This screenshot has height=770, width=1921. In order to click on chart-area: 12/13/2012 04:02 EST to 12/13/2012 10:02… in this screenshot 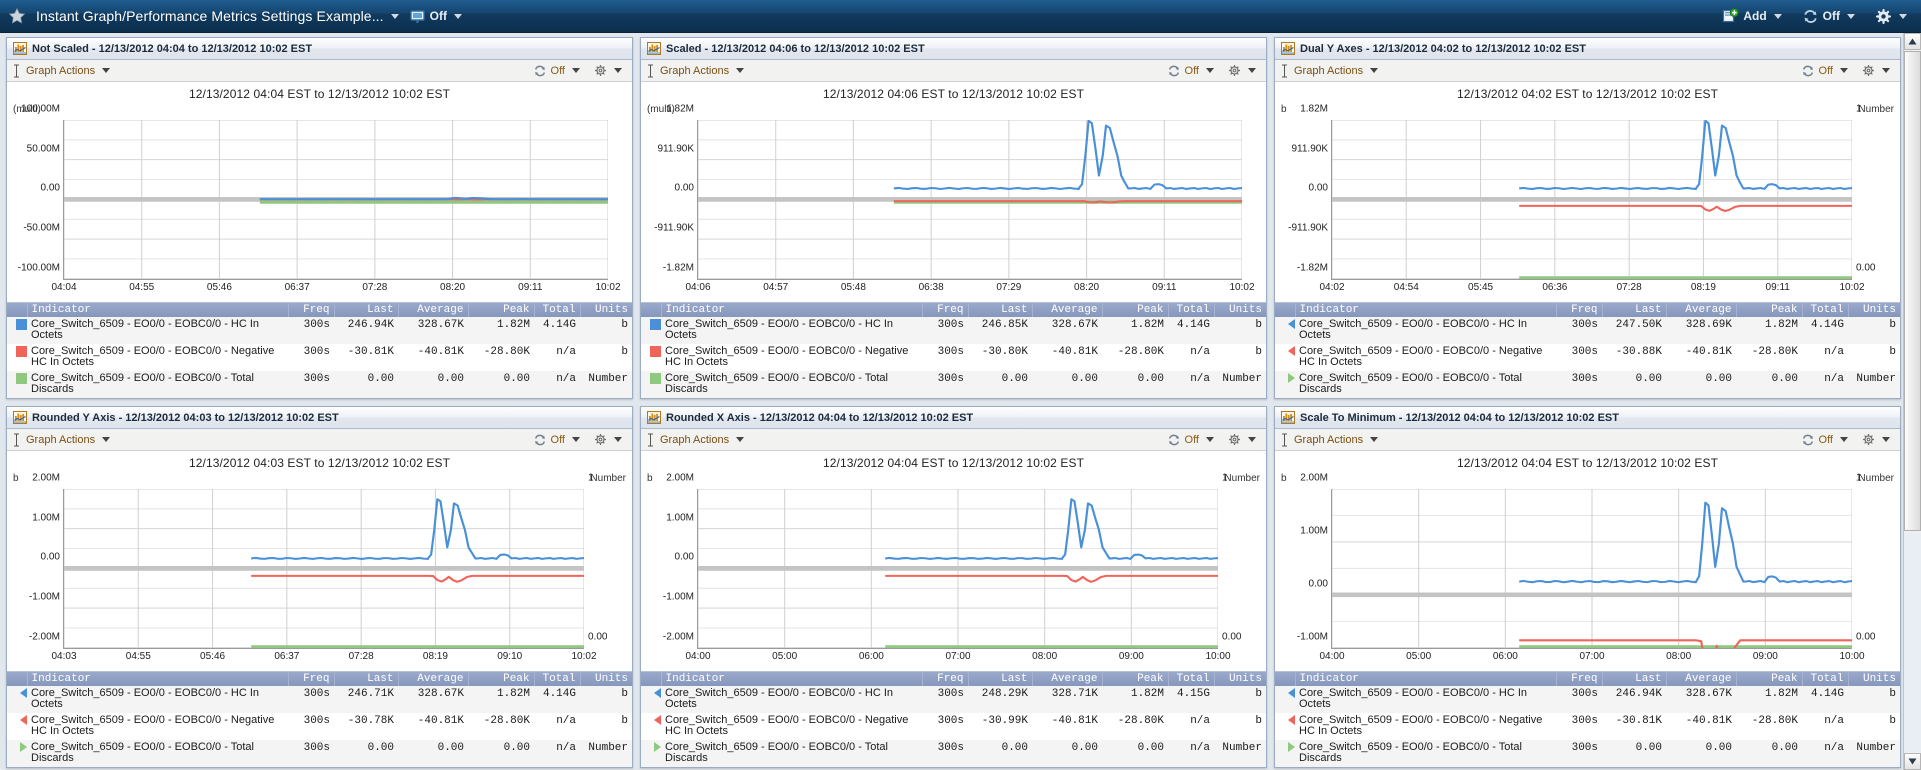, I will do `click(1587, 192)`.